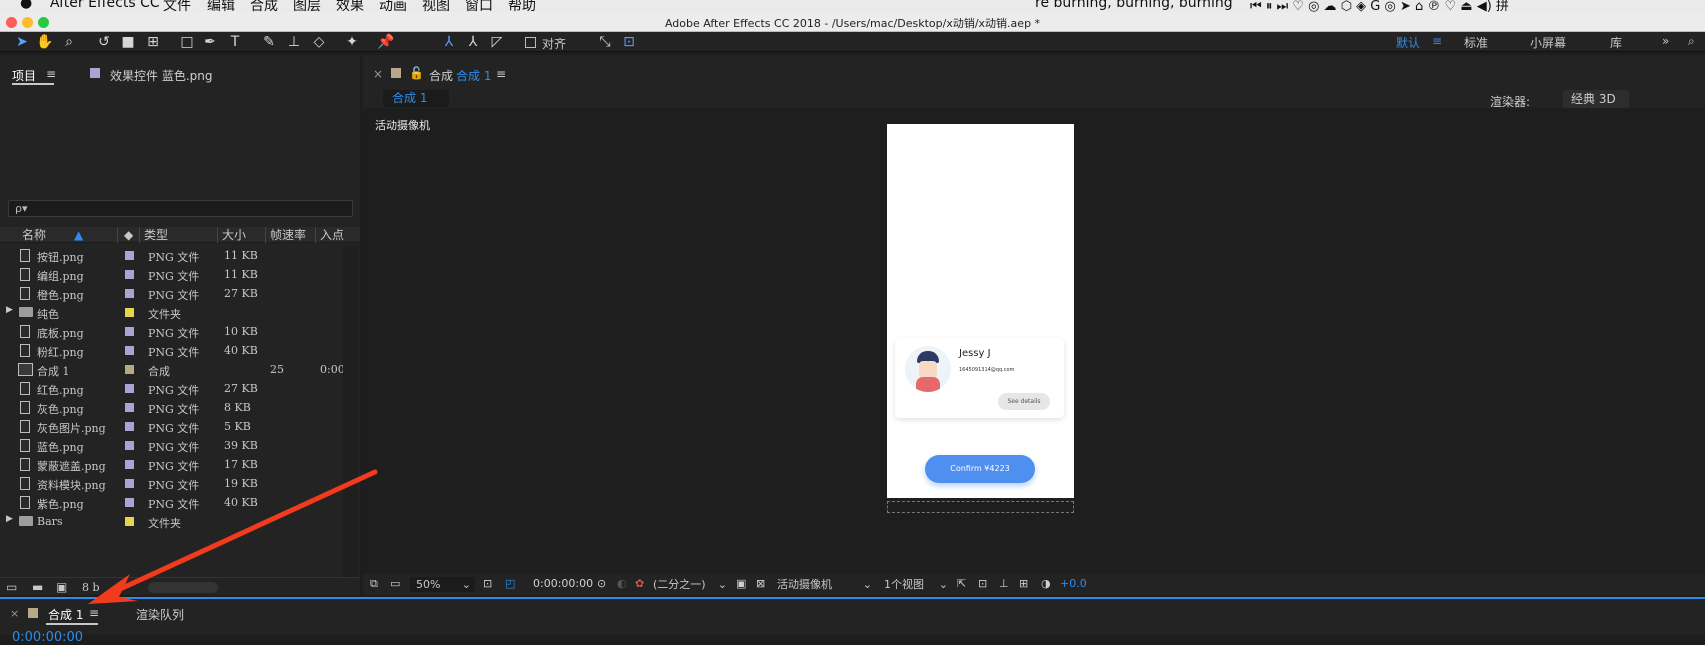 This screenshot has width=1705, height=645. I want to click on type-tool-icon: T, so click(235, 42).